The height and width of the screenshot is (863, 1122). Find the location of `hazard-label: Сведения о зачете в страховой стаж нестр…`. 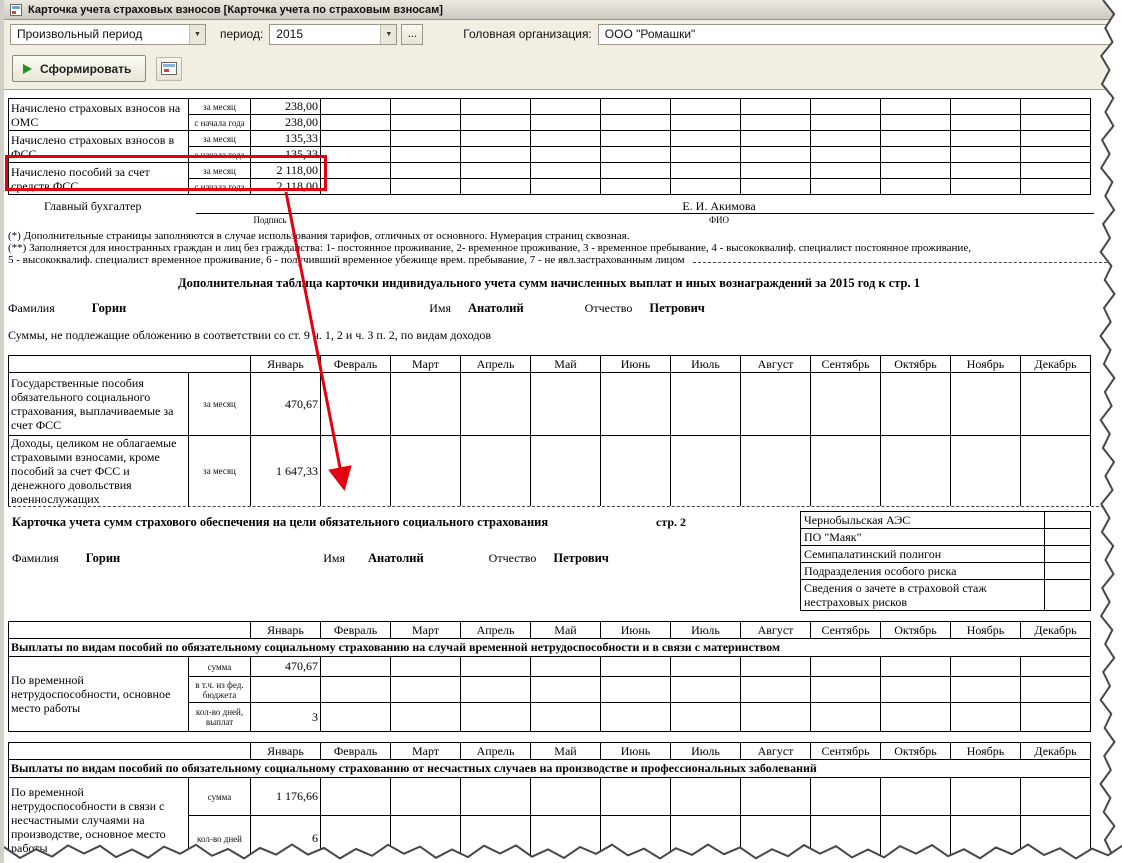

hazard-label: Сведения о зачете в страховой стаж нестр… is located at coordinates (922, 595).